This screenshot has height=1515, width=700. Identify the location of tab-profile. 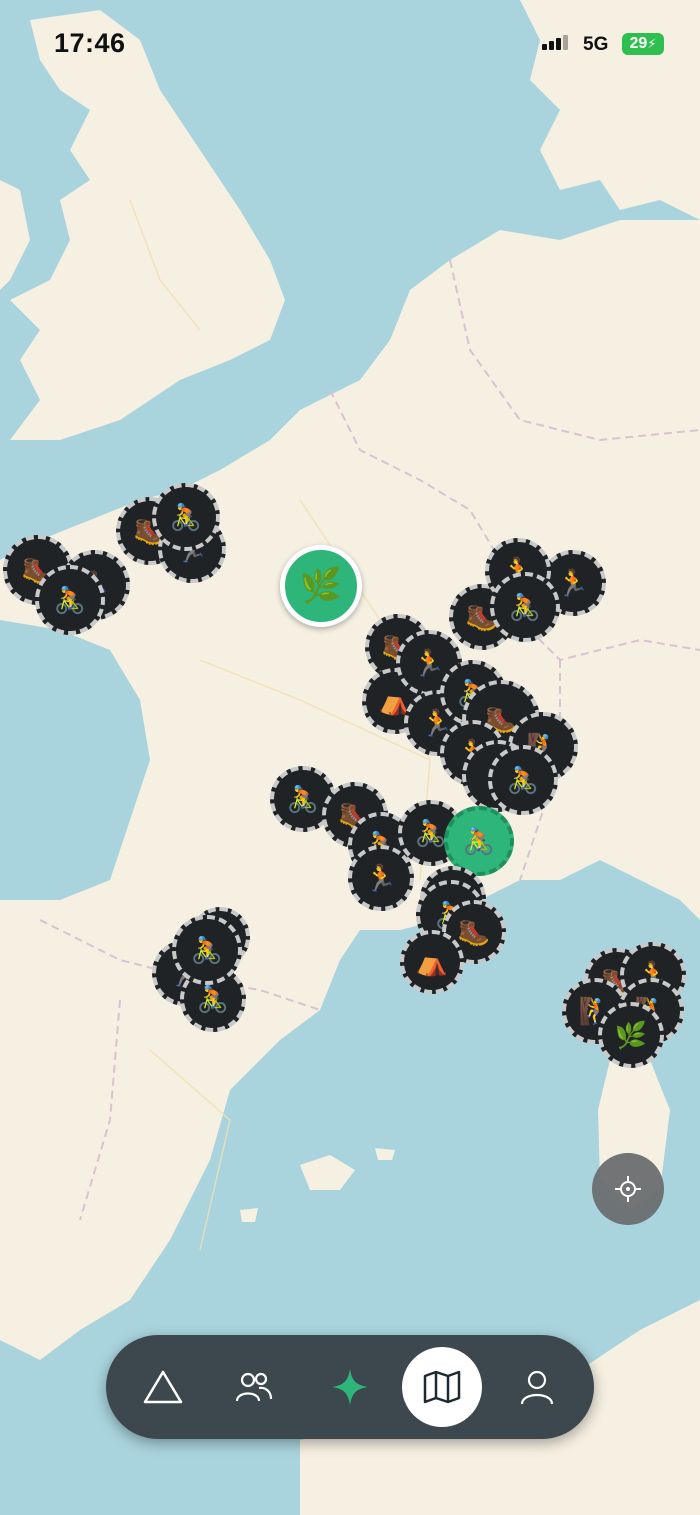
(537, 1387).